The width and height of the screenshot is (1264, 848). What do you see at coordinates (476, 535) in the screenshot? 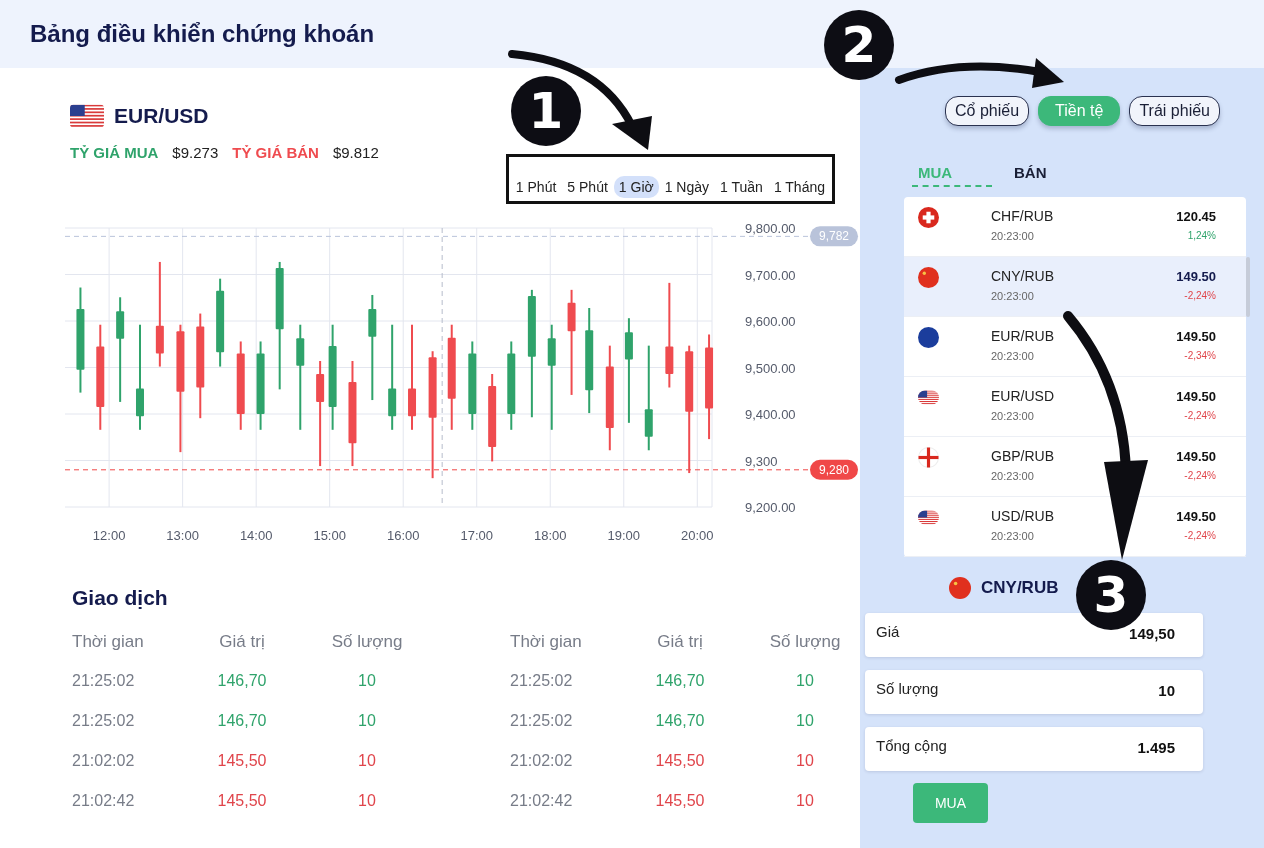
I see `x-axis-label: 17:00` at bounding box center [476, 535].